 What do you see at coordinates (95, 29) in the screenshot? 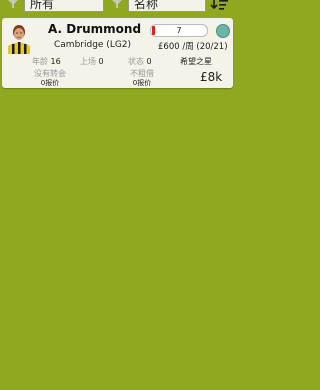
I see `player-name: A. Drummond` at bounding box center [95, 29].